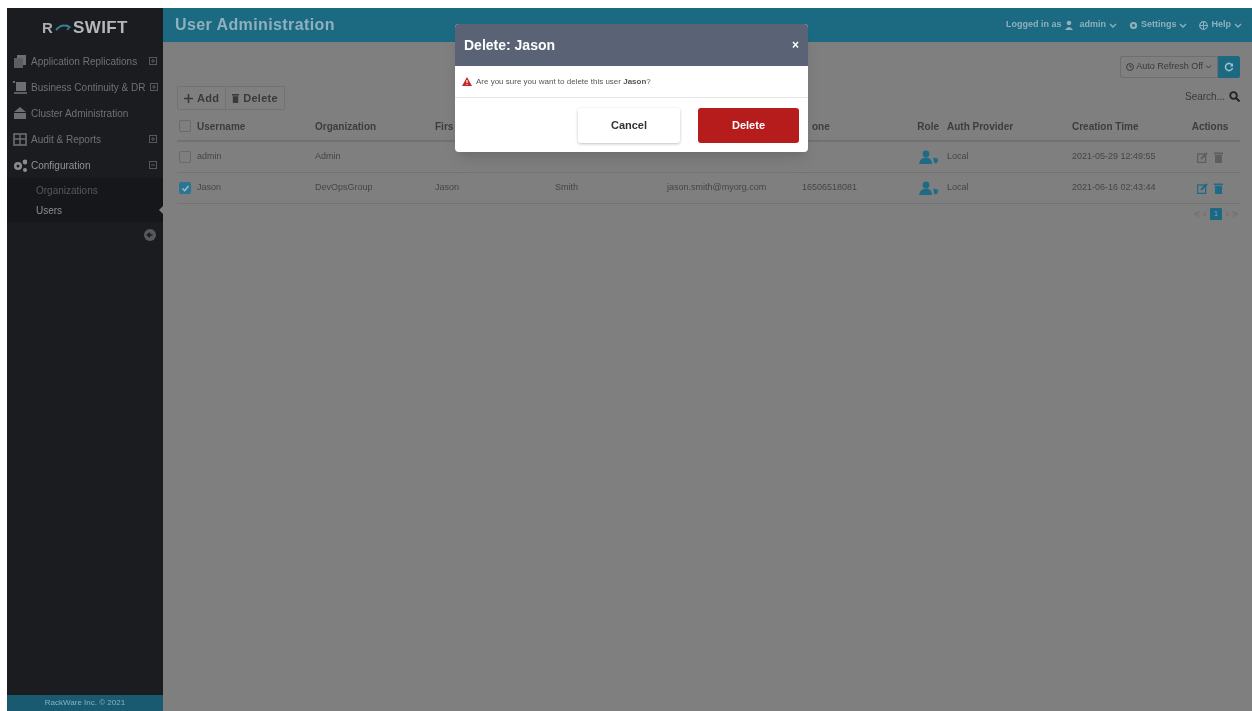 This screenshot has height=711, width=1252. I want to click on refresh-icon, so click(1229, 67).